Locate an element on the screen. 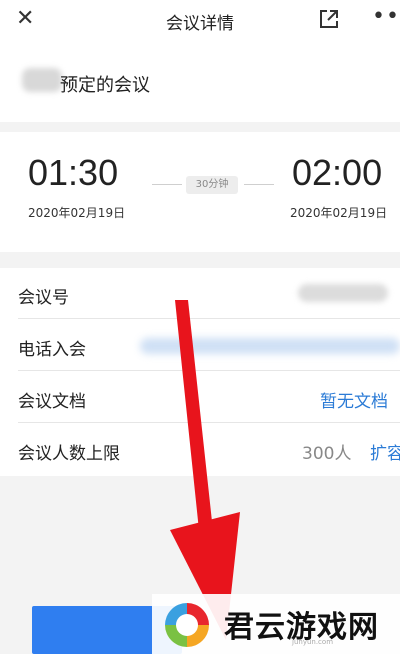 The image size is (400, 654). meeting-id-row: 会议号 is located at coordinates (200, 293).